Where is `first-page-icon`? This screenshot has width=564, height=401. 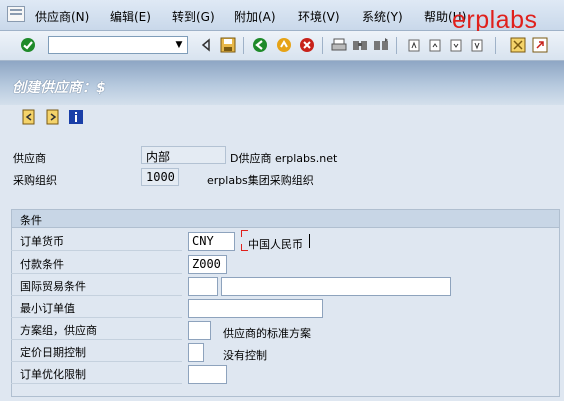 first-page-icon is located at coordinates (414, 45).